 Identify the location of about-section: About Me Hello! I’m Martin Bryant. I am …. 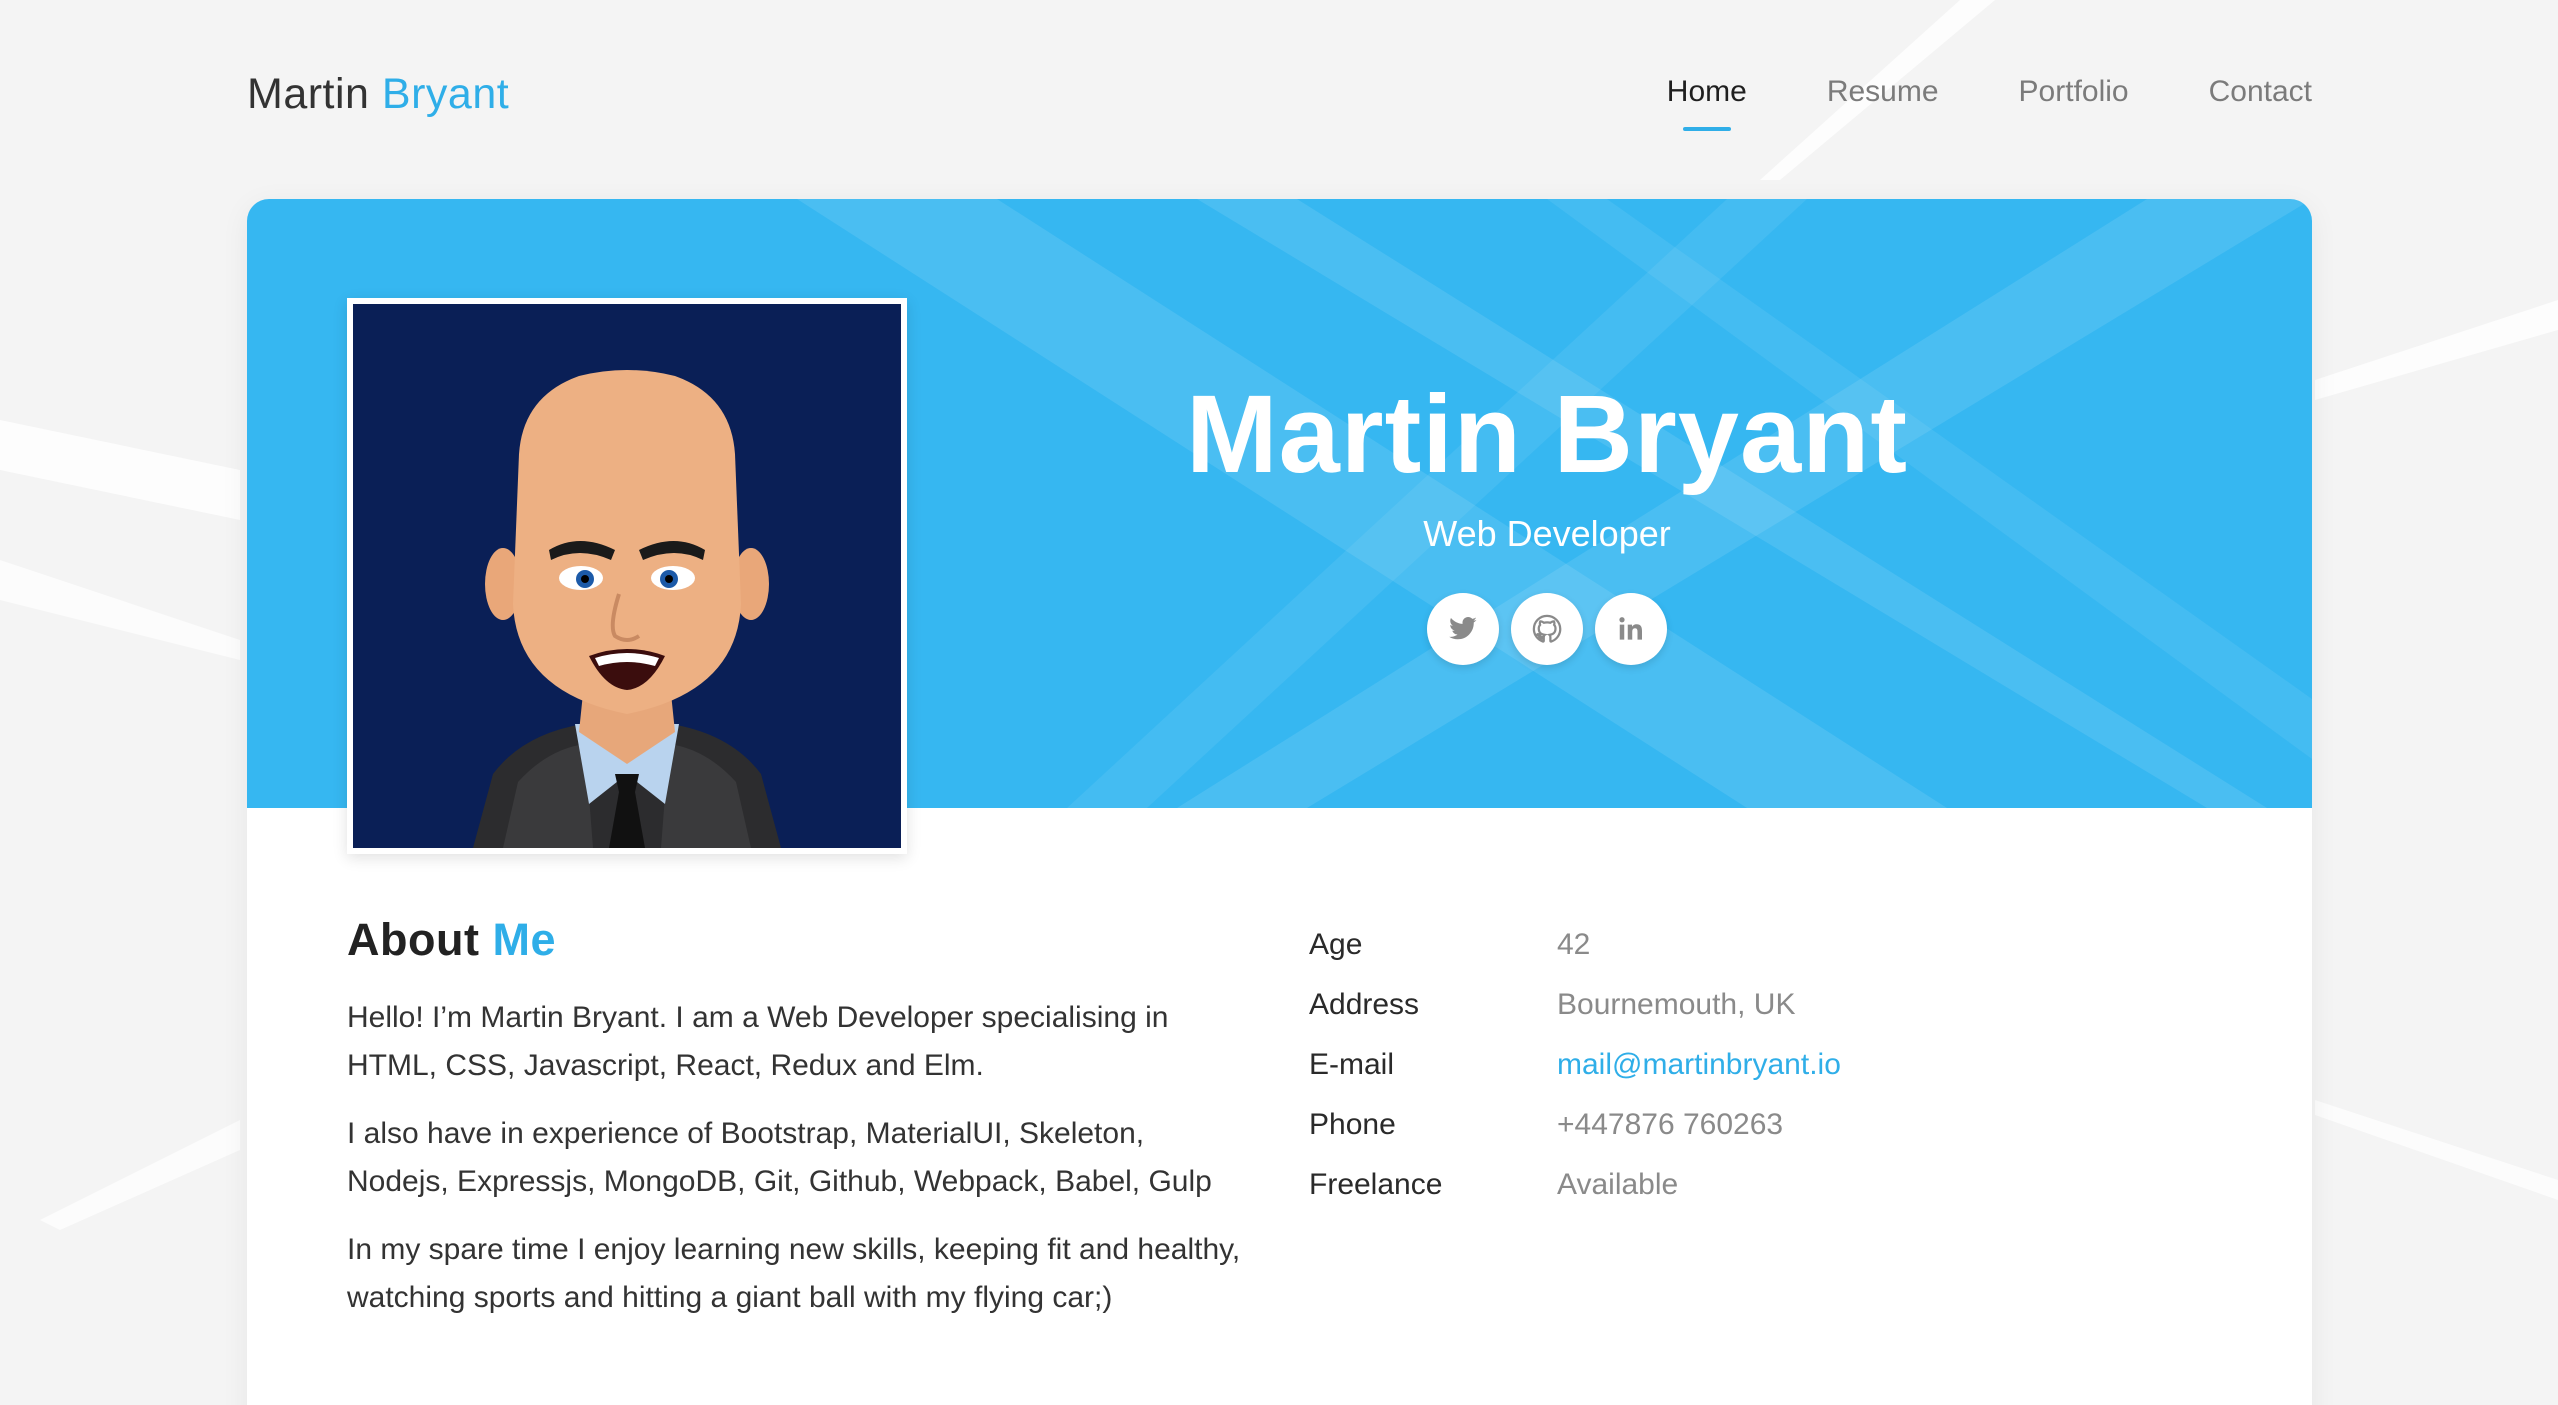
(797, 1118).